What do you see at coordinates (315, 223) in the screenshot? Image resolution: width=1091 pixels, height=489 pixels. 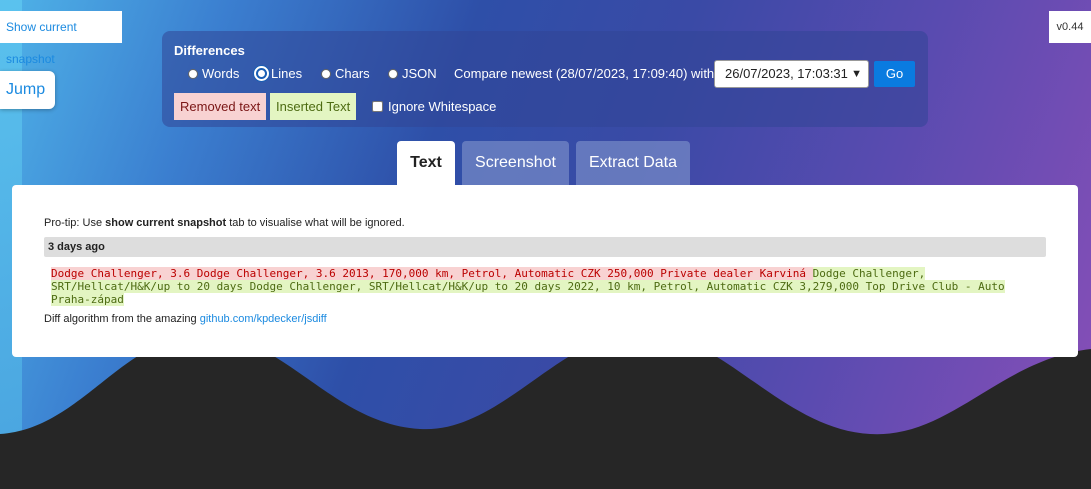 I see `protip-suffix: tab to visualise what will be ignored.` at bounding box center [315, 223].